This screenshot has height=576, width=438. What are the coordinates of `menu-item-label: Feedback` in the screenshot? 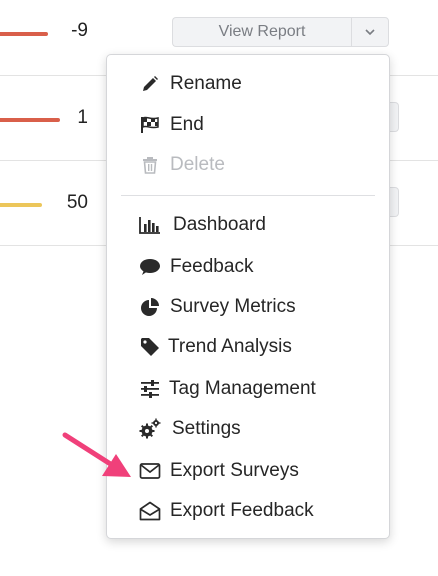 It's located at (212, 266).